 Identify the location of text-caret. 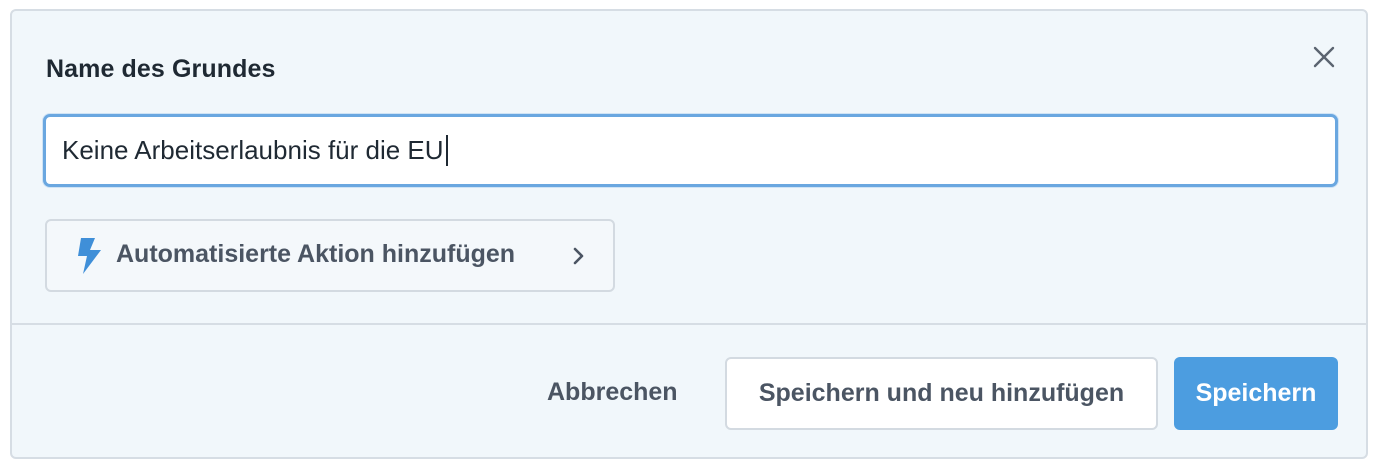
(446, 150).